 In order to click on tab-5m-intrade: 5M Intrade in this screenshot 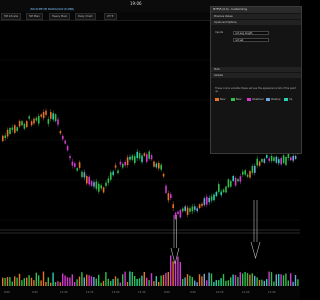, I will do `click(11, 16)`.